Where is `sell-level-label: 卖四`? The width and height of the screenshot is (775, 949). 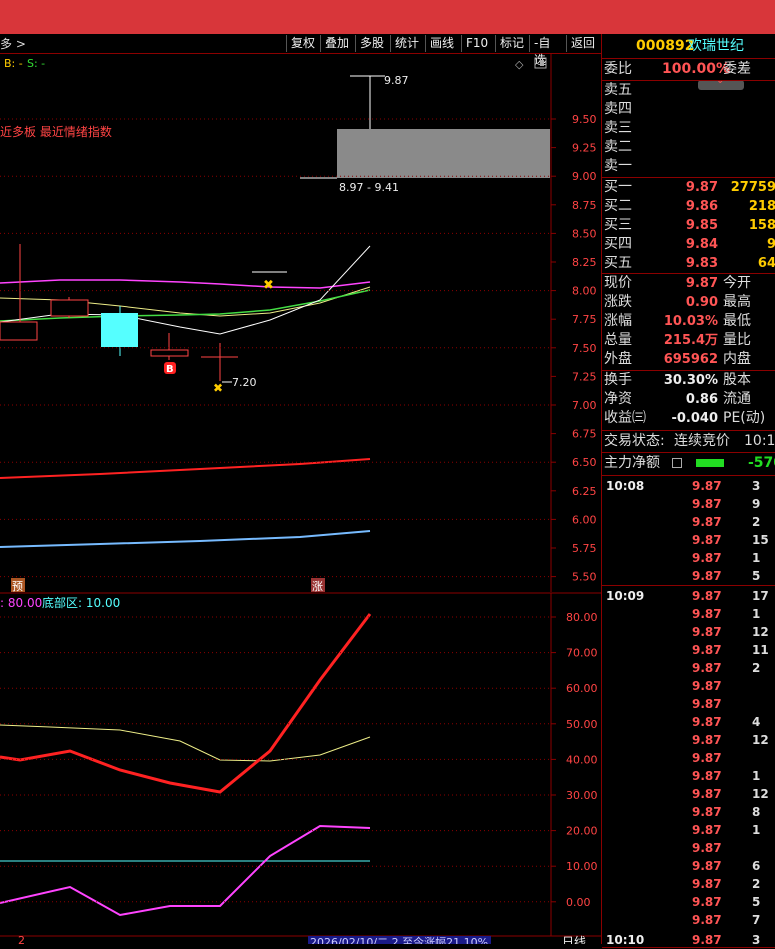
sell-level-label: 卖四 is located at coordinates (618, 109).